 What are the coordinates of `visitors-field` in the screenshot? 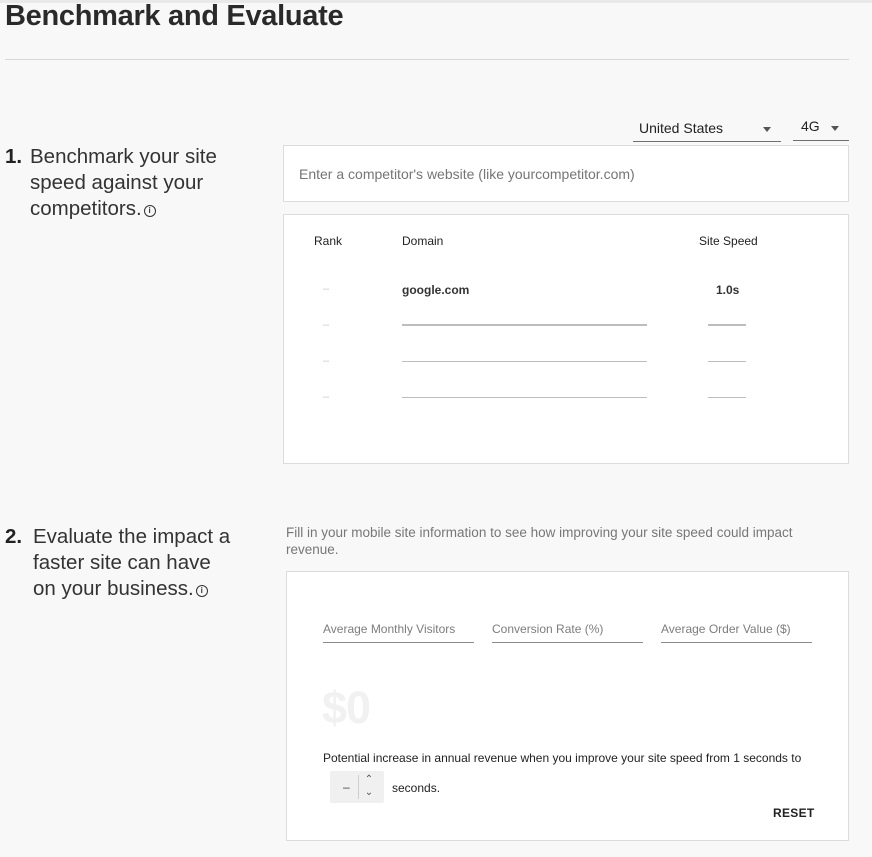 It's located at (398, 629).